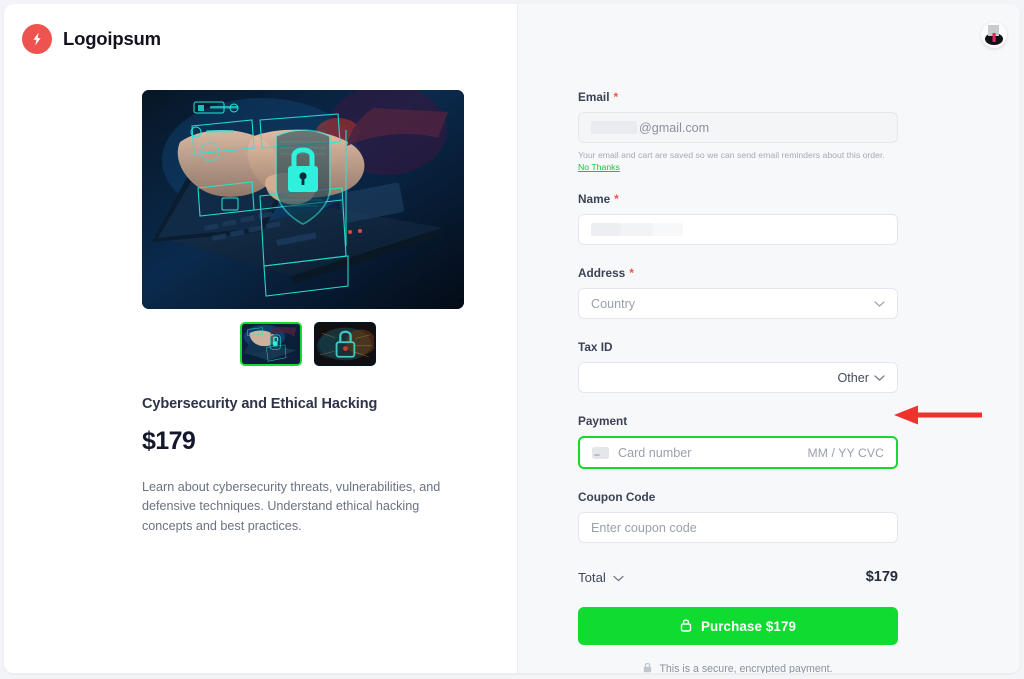 The image size is (1024, 679). I want to click on coupon-label: Coupon Code, so click(738, 497).